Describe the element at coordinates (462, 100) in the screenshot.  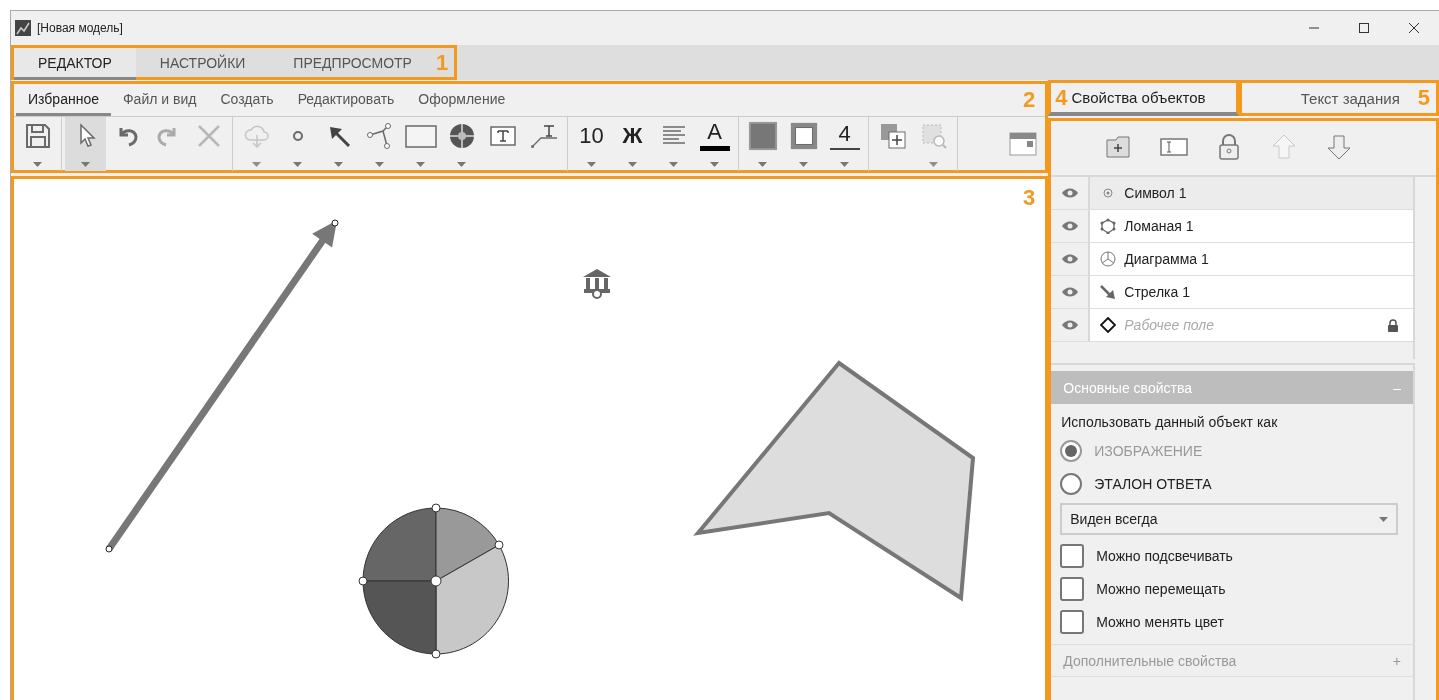
I see `ribbon-tab: Оформление` at that location.